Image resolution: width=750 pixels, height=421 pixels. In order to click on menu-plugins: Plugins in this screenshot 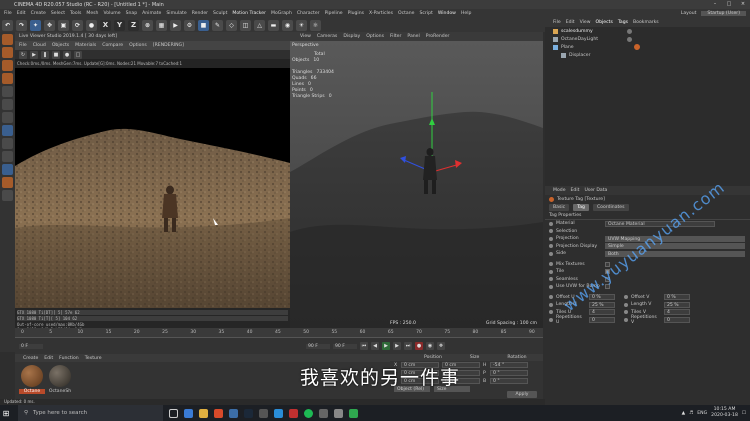, I will do `click(356, 13)`.